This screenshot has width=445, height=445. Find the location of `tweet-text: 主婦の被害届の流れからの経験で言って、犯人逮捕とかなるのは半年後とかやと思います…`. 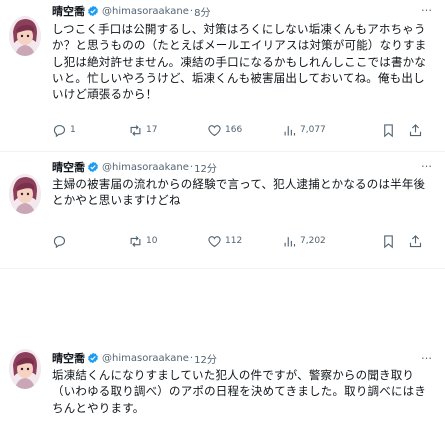

tweet-text: 主婦の被害届の流れからの経験で言って、犯人逮捕とかなるのは半年後とかやと思います… is located at coordinates (239, 192).